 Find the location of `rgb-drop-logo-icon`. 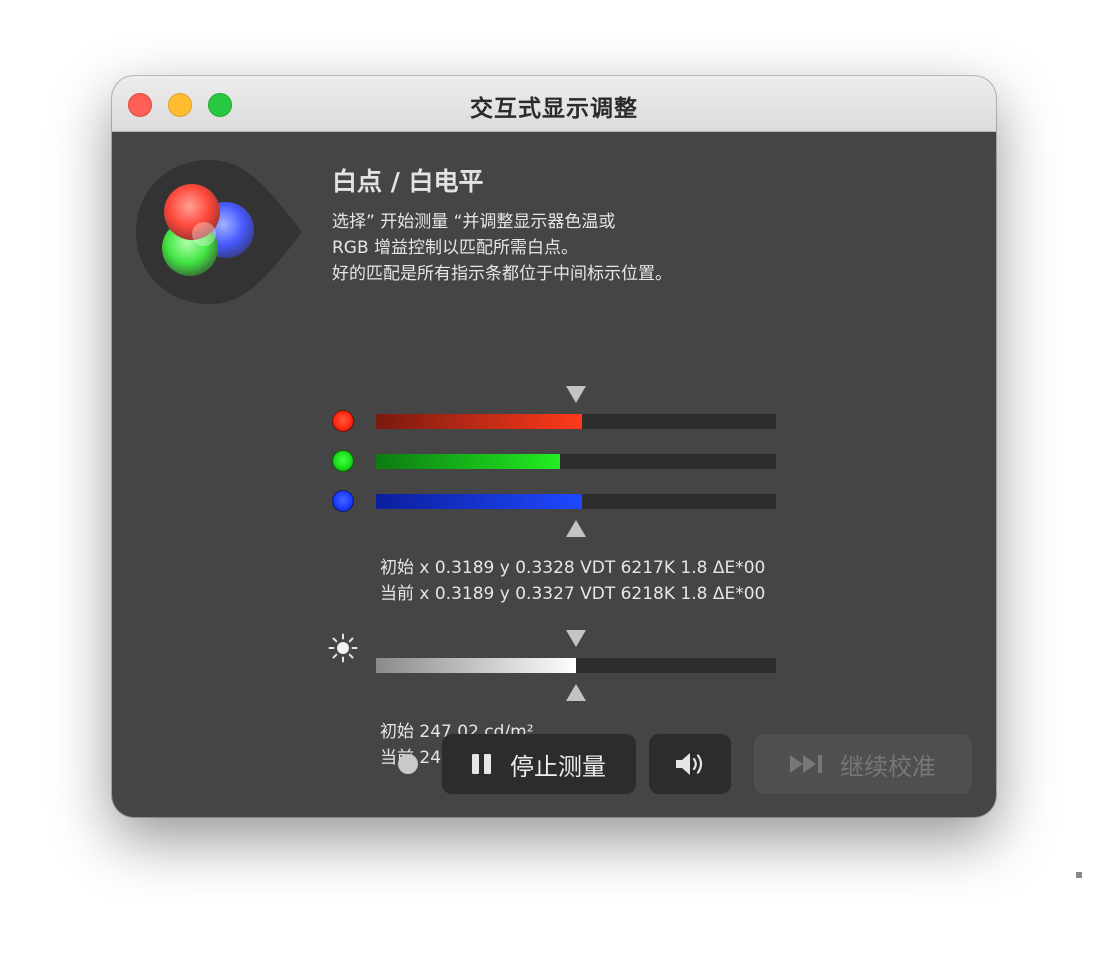

rgb-drop-logo-icon is located at coordinates (219, 232).